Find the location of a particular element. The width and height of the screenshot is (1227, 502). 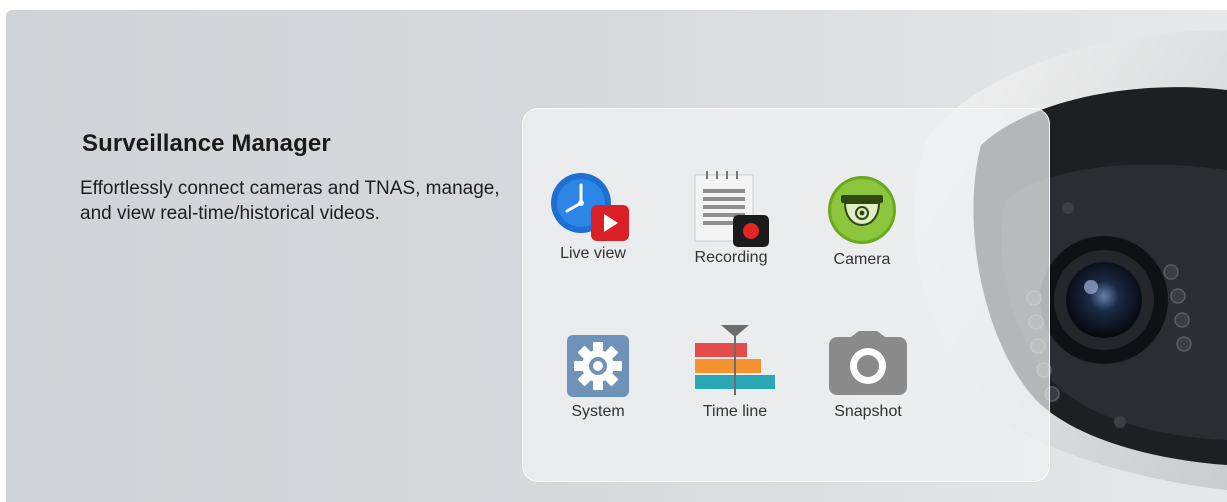

app-live-view: Live view is located at coordinates (601, 221).